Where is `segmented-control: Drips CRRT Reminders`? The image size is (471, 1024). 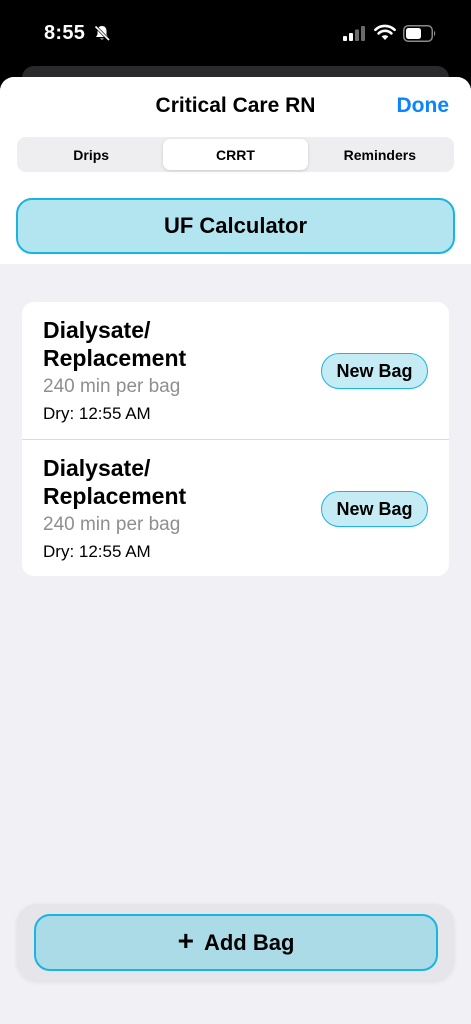 segmented-control: Drips CRRT Reminders is located at coordinates (235, 154).